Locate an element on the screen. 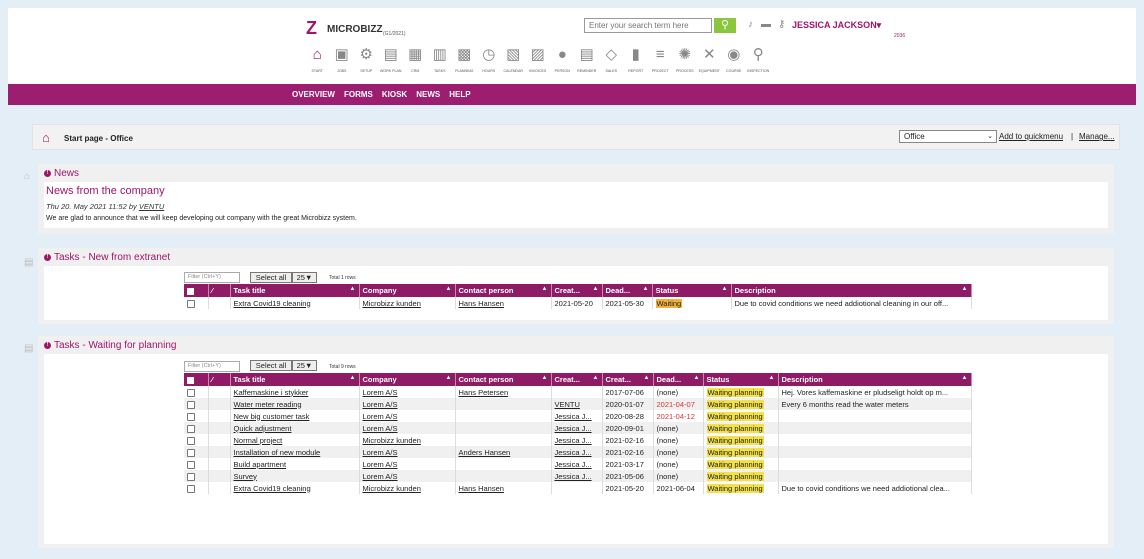  task-title-link: Normal project is located at coordinates (295, 440).